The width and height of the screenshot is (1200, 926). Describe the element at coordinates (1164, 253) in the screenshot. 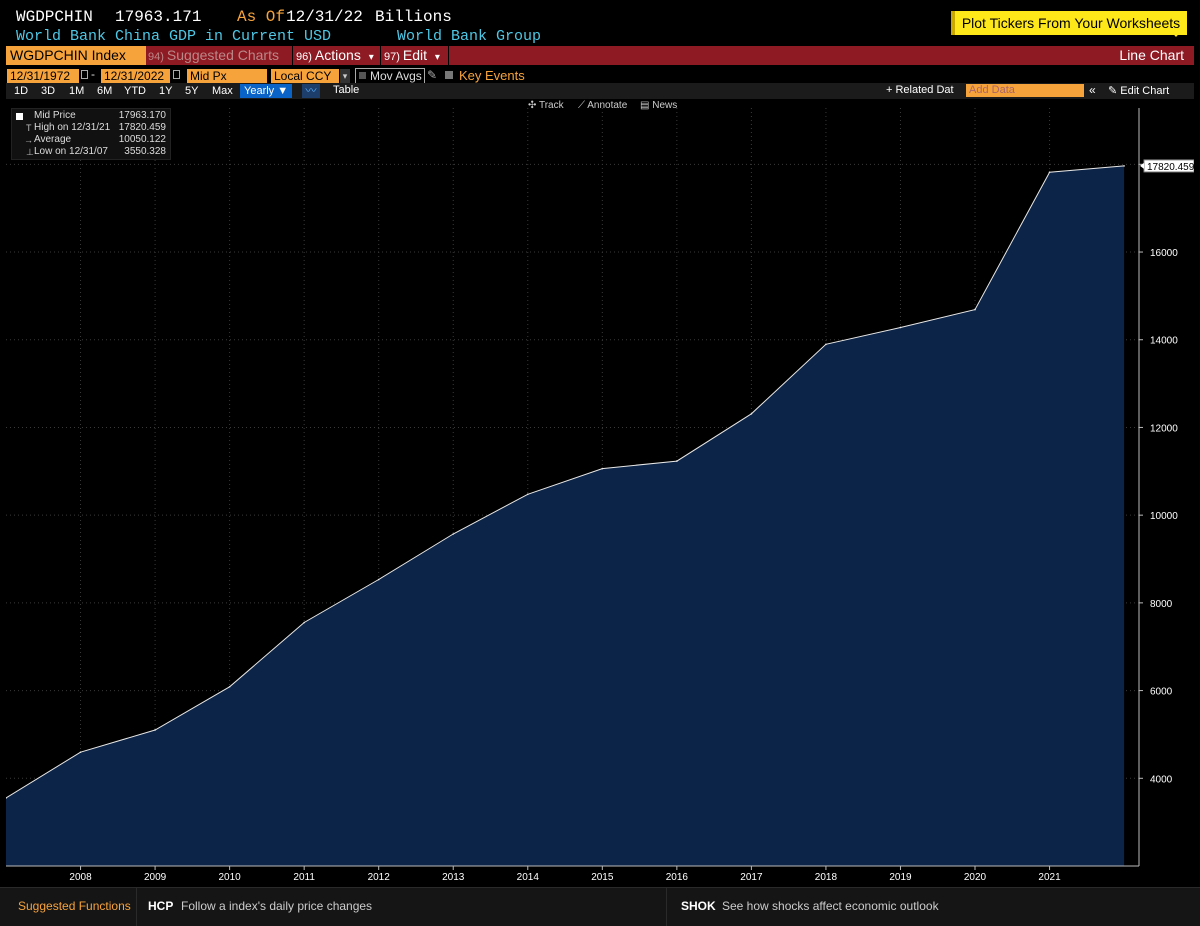

I see `y-tick-label: 16000` at that location.